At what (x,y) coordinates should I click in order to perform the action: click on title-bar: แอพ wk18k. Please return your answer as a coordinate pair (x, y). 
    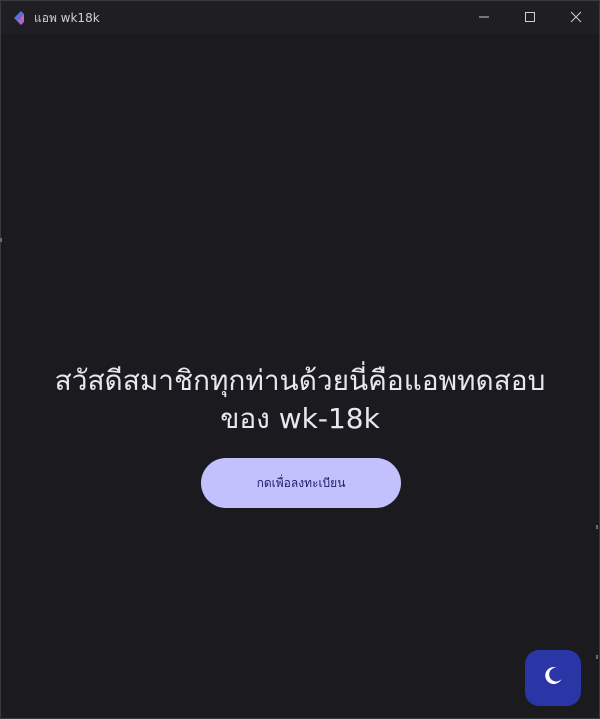
    Looking at the image, I should click on (300, 17).